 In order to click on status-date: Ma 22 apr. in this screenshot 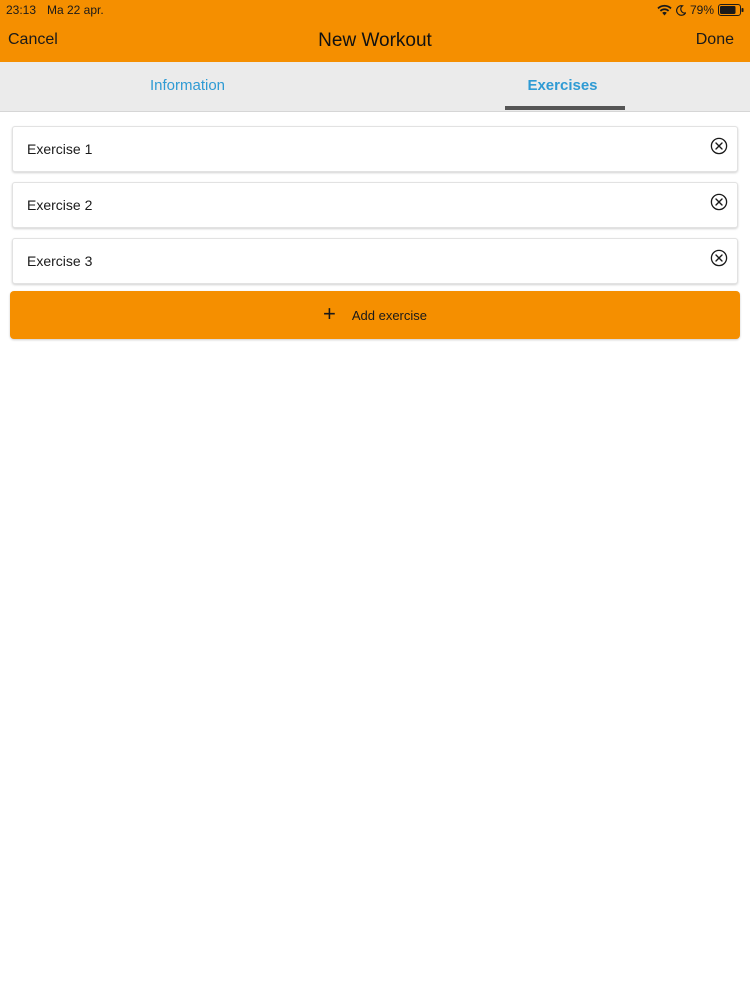, I will do `click(75, 10)`.